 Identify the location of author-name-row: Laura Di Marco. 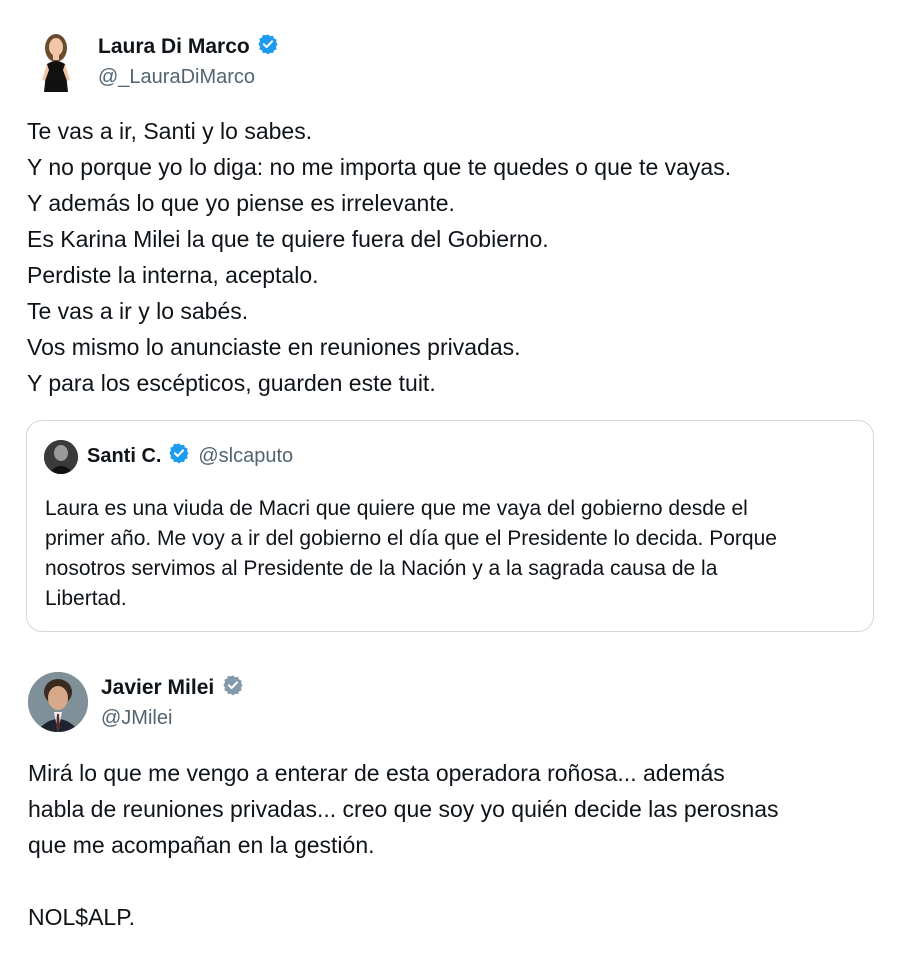
(188, 48).